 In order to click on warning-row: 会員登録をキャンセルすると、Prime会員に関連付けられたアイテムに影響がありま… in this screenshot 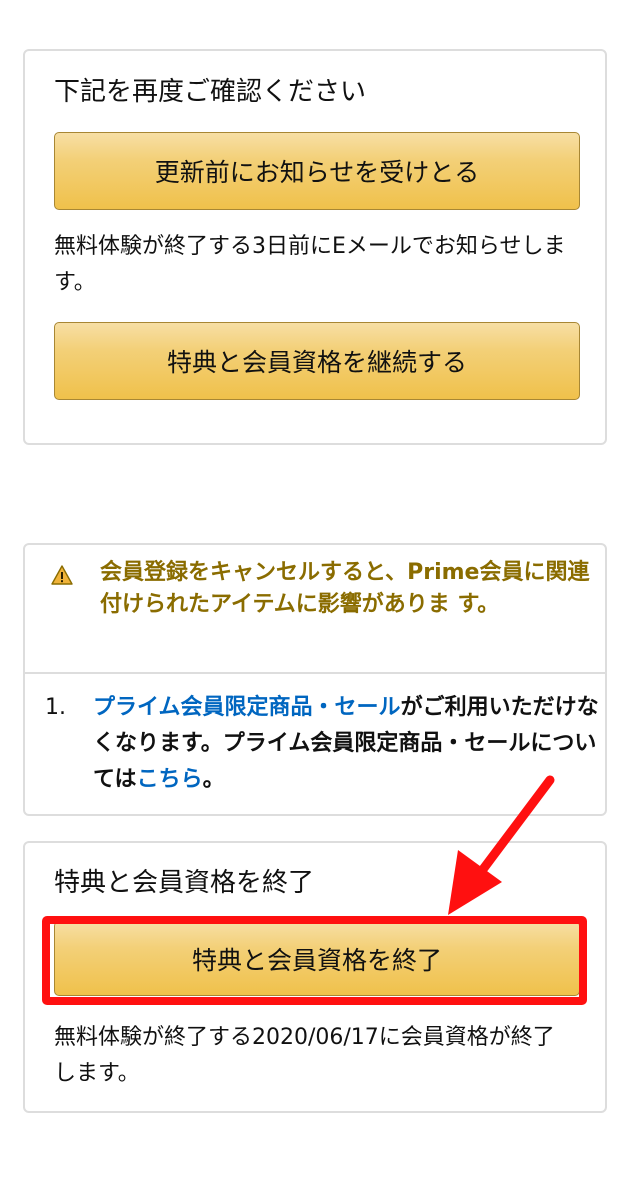, I will do `click(315, 609)`.